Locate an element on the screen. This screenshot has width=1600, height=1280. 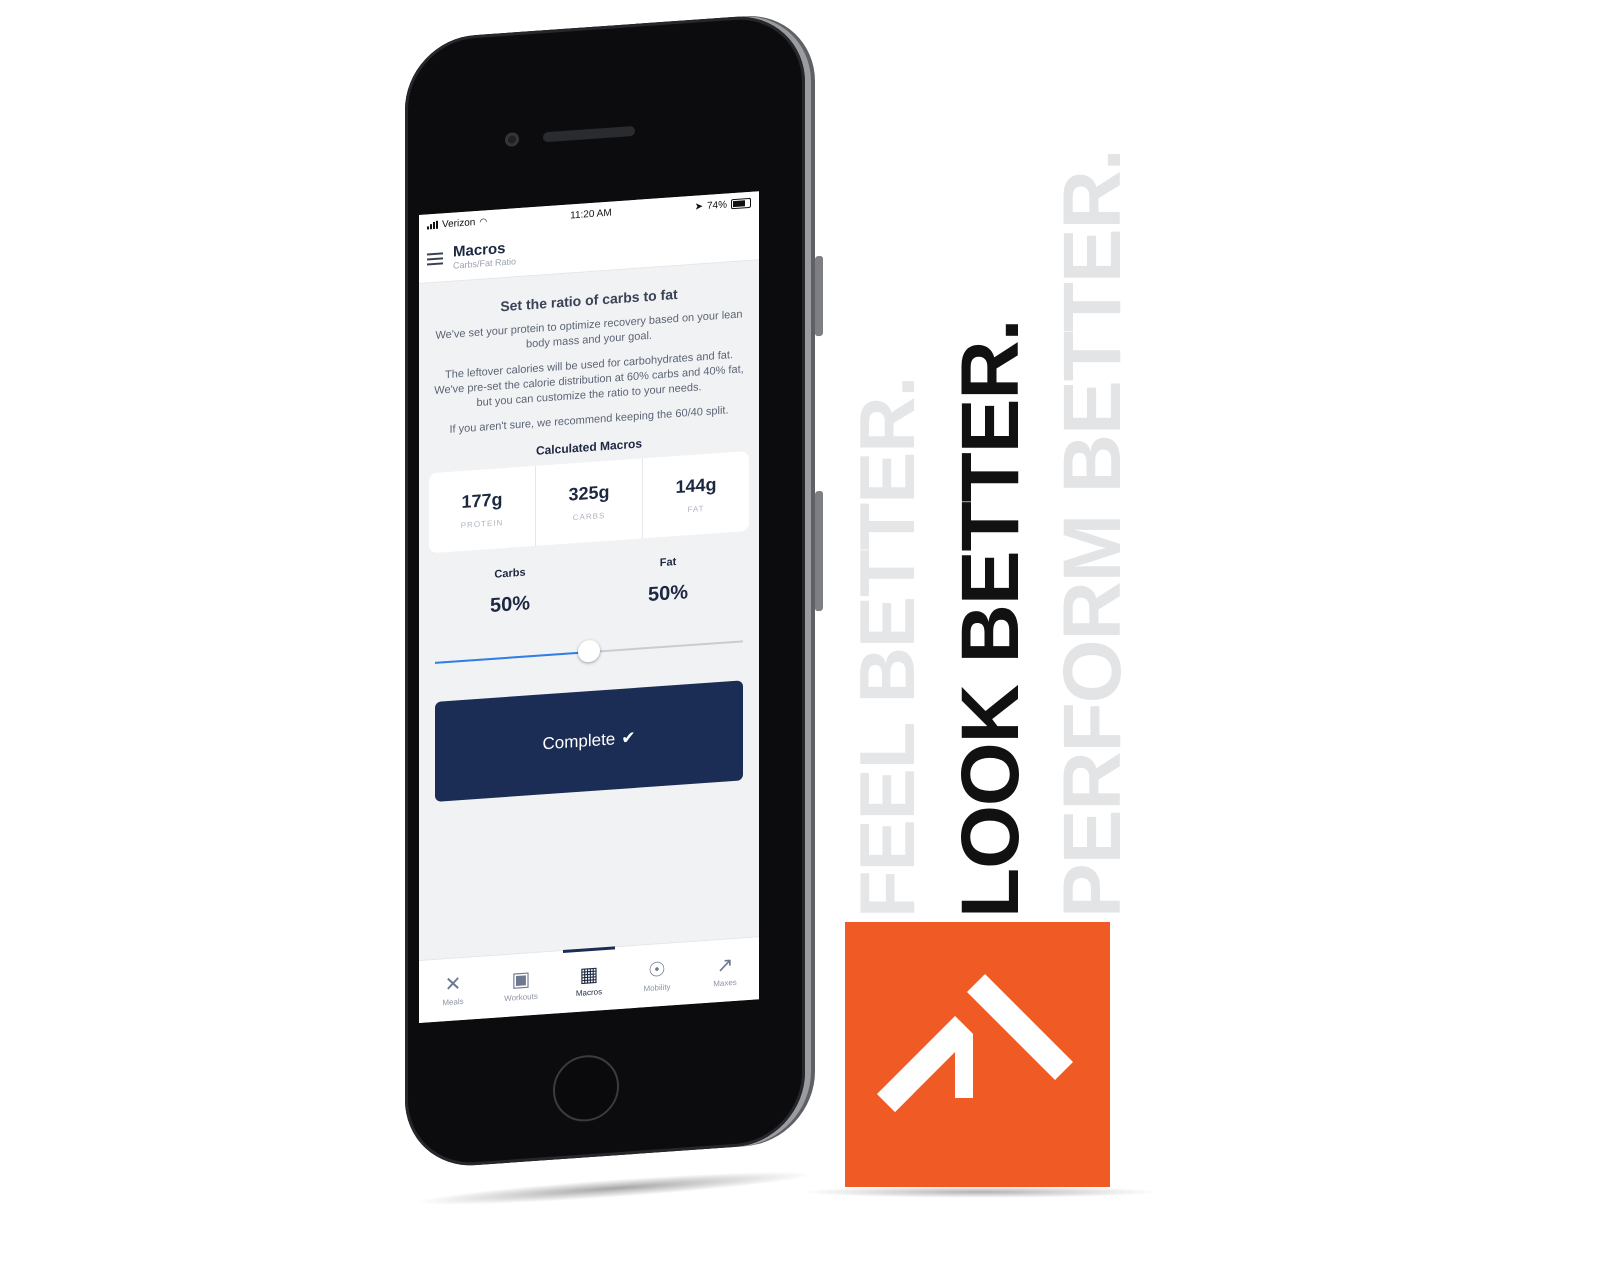
earpiece-speaker is located at coordinates (589, 134).